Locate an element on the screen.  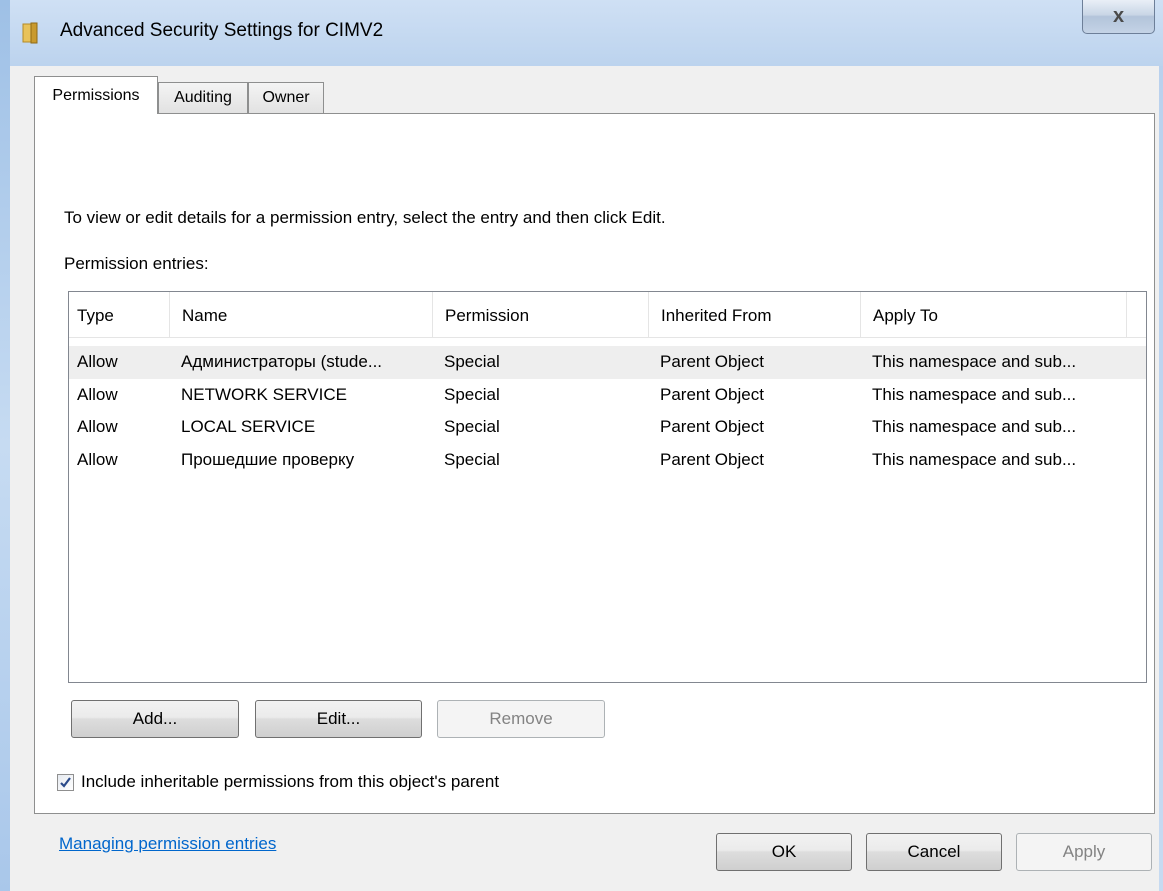
column-header-label: Apply To is located at coordinates (905, 315).